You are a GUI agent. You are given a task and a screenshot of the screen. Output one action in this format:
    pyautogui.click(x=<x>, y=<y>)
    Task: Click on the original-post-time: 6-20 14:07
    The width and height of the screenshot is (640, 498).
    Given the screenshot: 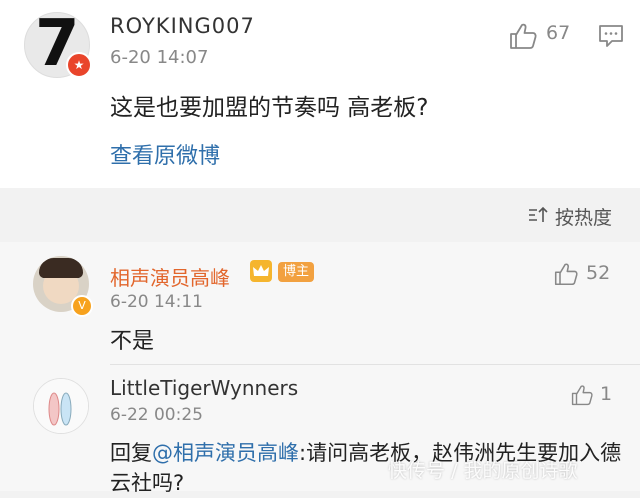 What is the action you would take?
    pyautogui.click(x=159, y=57)
    